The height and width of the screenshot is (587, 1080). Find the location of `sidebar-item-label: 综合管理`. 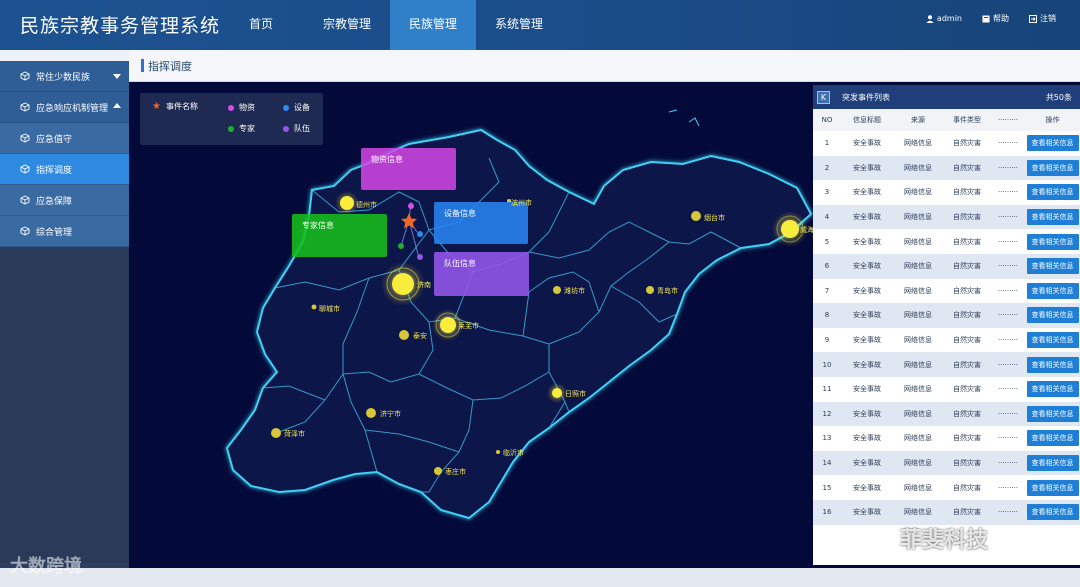

sidebar-item-label: 综合管理 is located at coordinates (54, 232).